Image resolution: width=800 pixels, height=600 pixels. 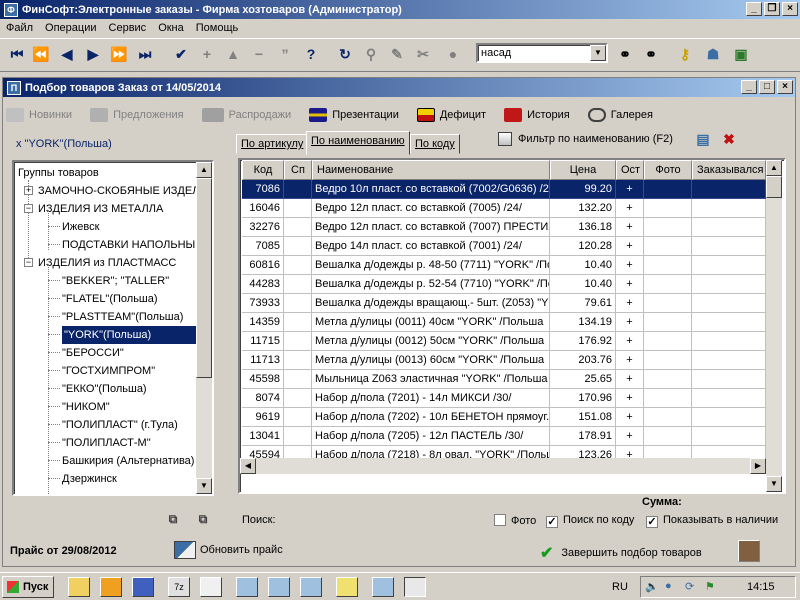 What do you see at coordinates (204, 486) in the screenshot?
I see `scroll-down-icon: ▼` at bounding box center [204, 486].